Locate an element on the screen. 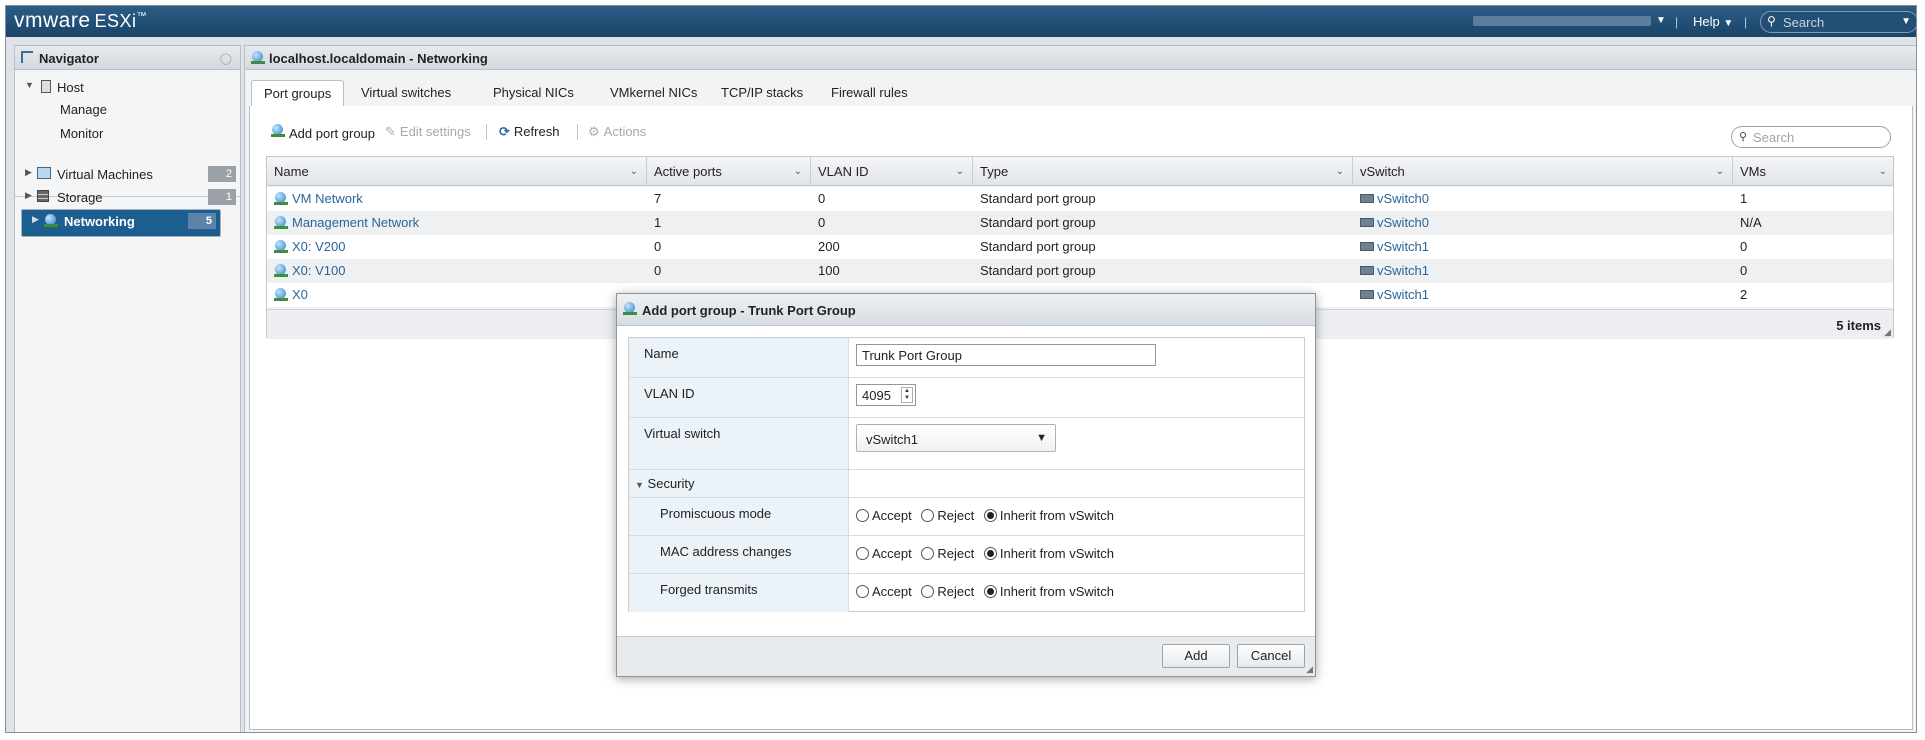 The image size is (1925, 740). tab-port-groups: Port groups is located at coordinates (298, 93).